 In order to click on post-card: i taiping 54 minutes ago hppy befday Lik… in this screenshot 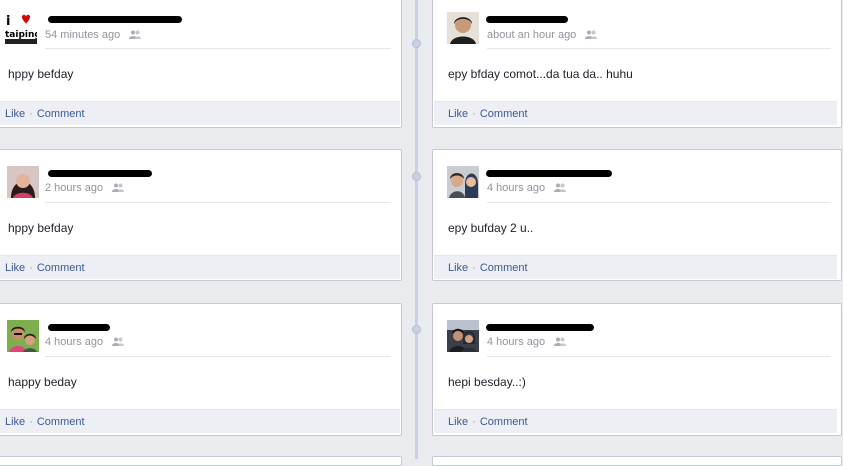, I will do `click(201, 64)`.